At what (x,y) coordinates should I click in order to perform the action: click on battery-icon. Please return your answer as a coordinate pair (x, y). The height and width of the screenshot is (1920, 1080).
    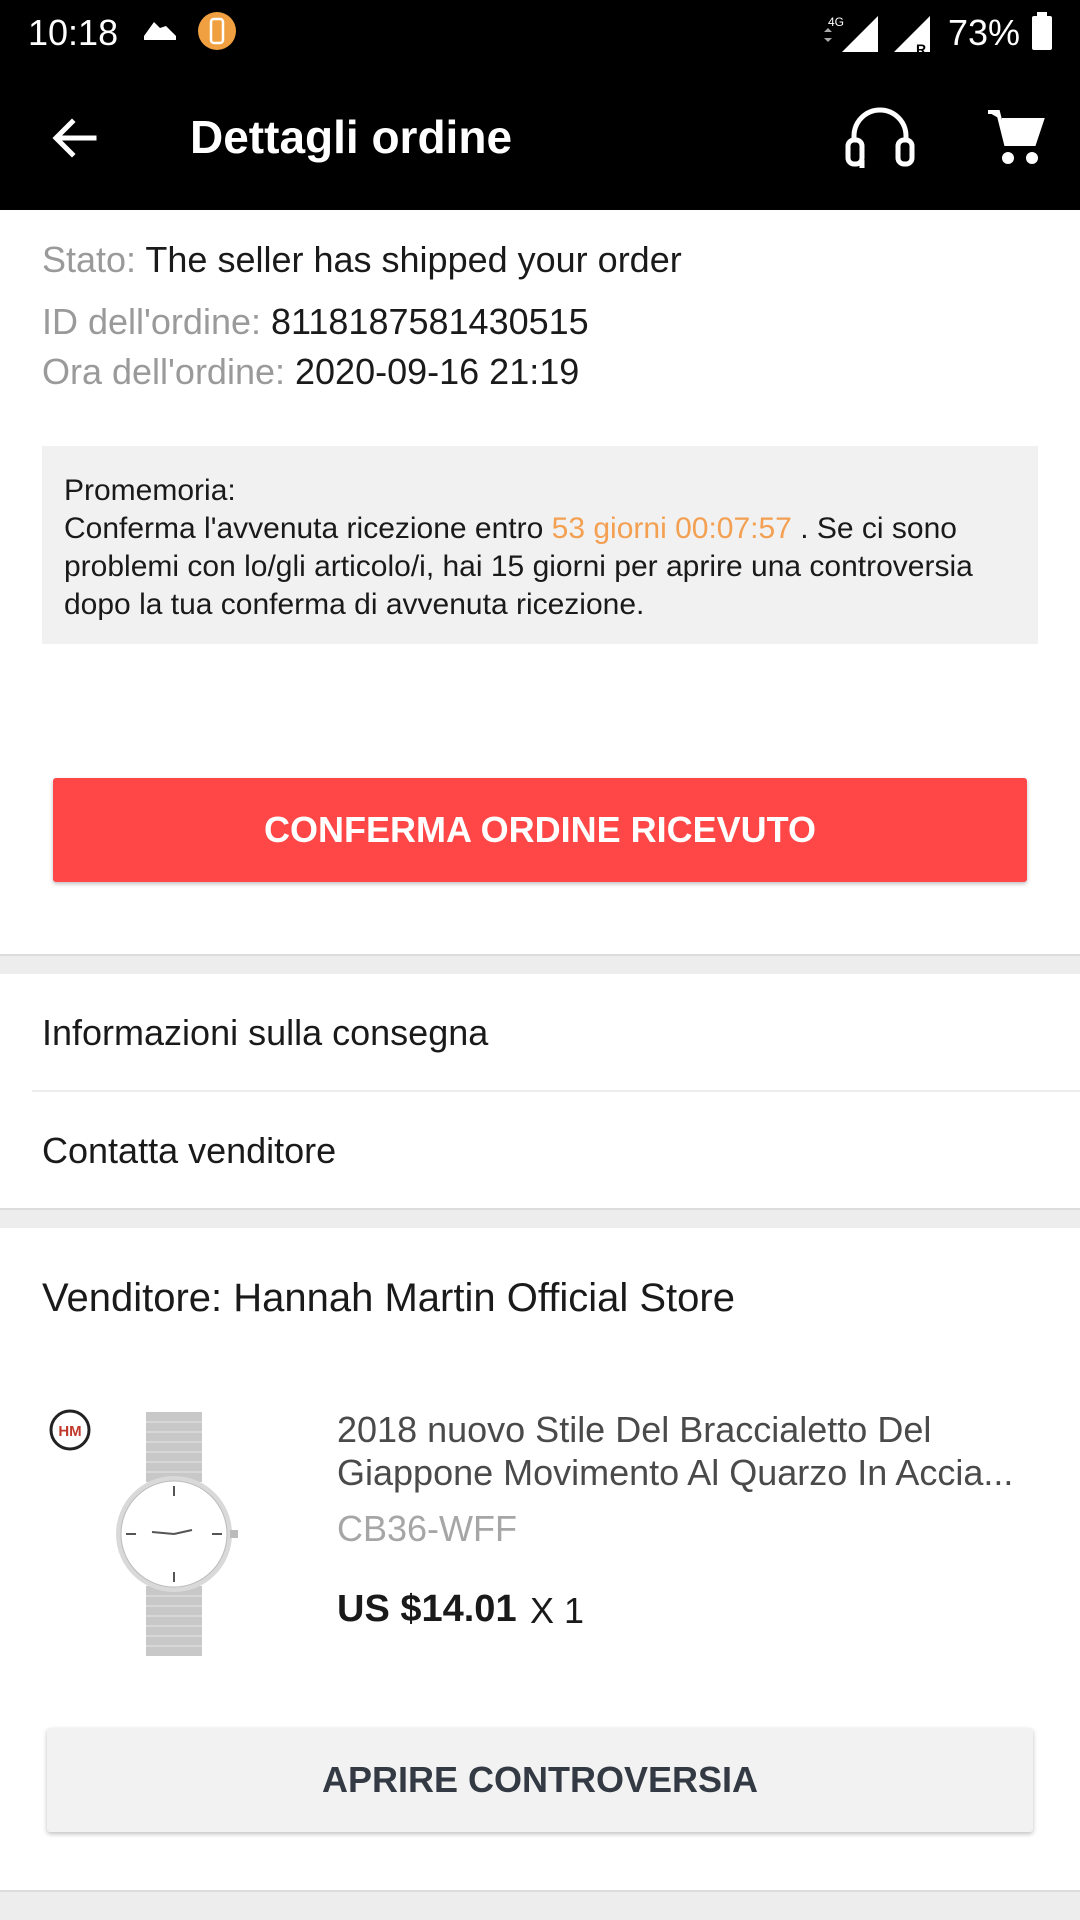
    Looking at the image, I should click on (1042, 34).